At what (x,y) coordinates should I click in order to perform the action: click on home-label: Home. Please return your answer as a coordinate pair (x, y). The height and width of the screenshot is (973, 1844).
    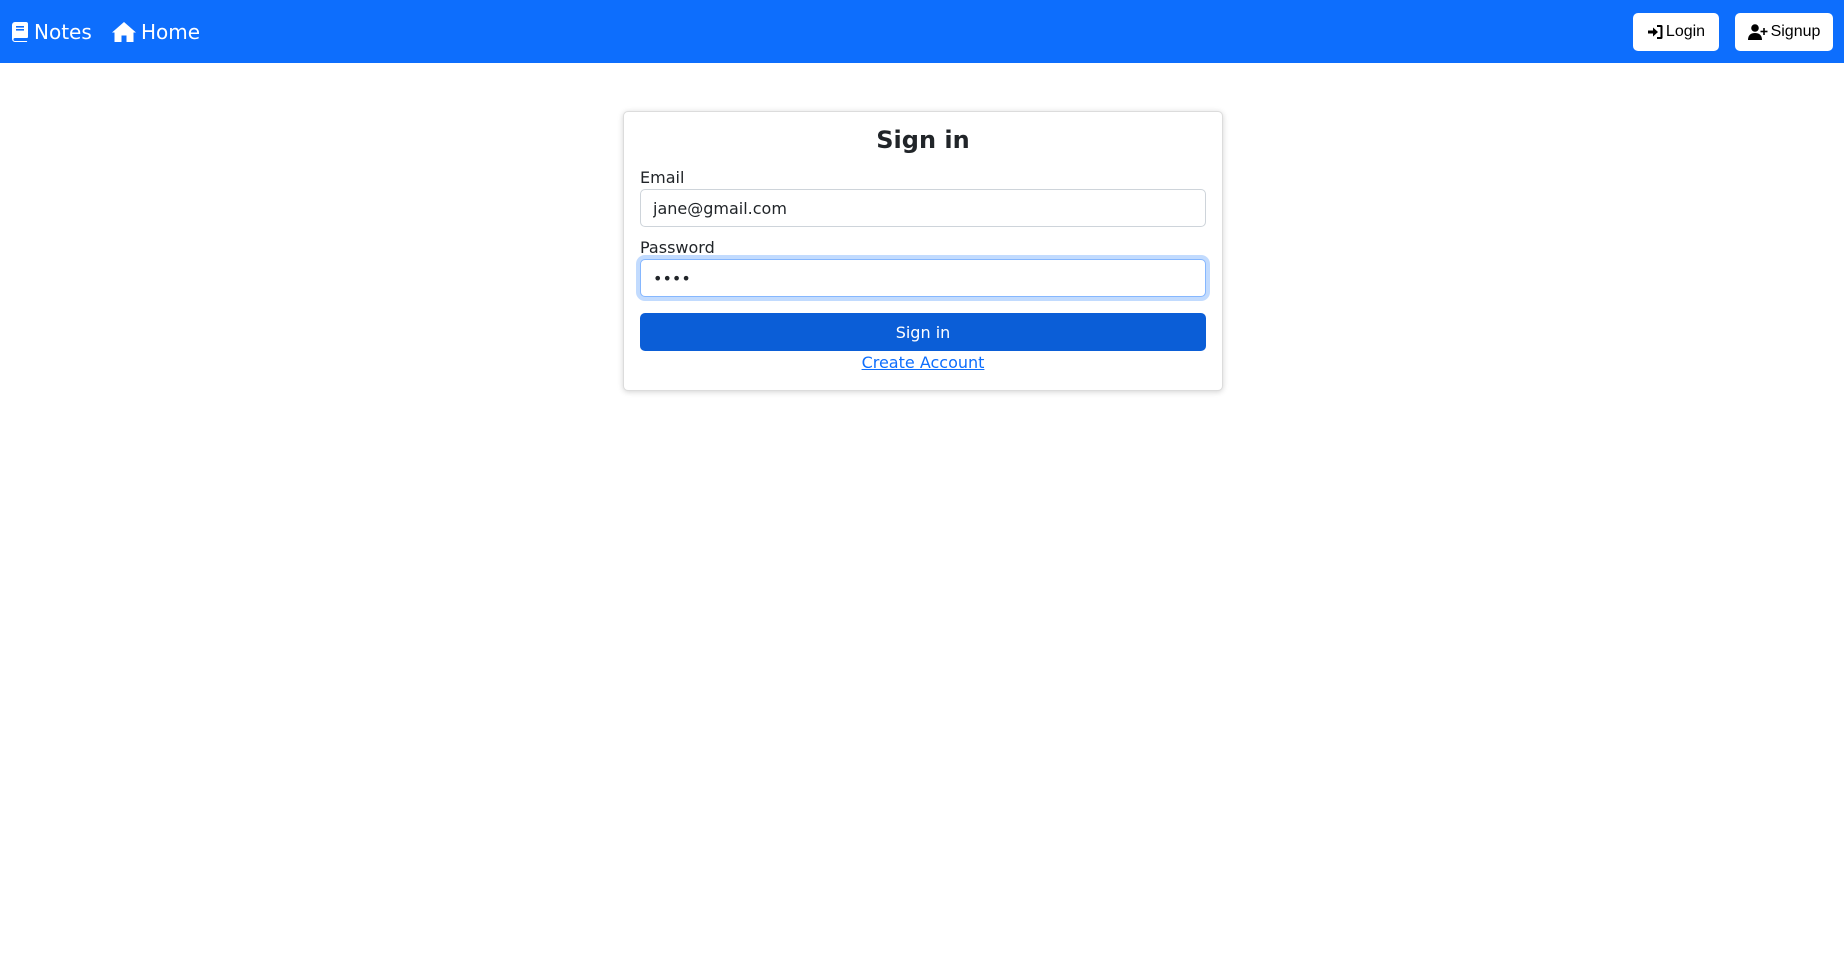
    Looking at the image, I should click on (171, 32).